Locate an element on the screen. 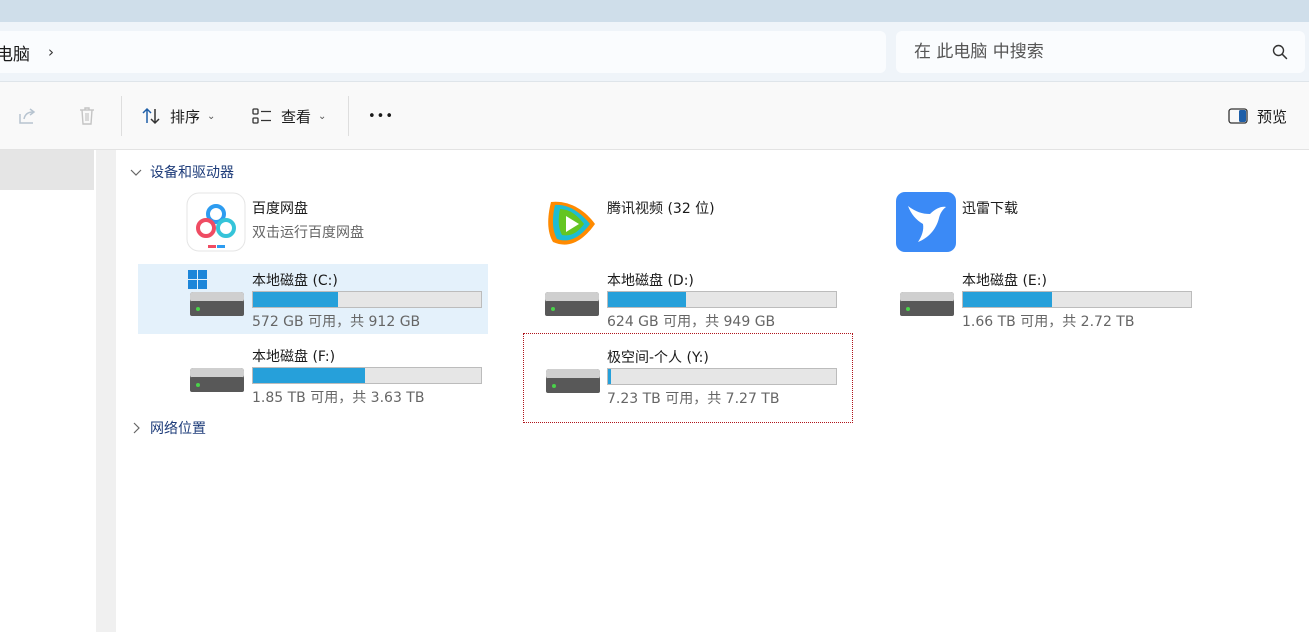  drive-tile-y: 极空间-个人 (Y:) 7.23 TB 可用，共 7.27 TB is located at coordinates (688, 378).